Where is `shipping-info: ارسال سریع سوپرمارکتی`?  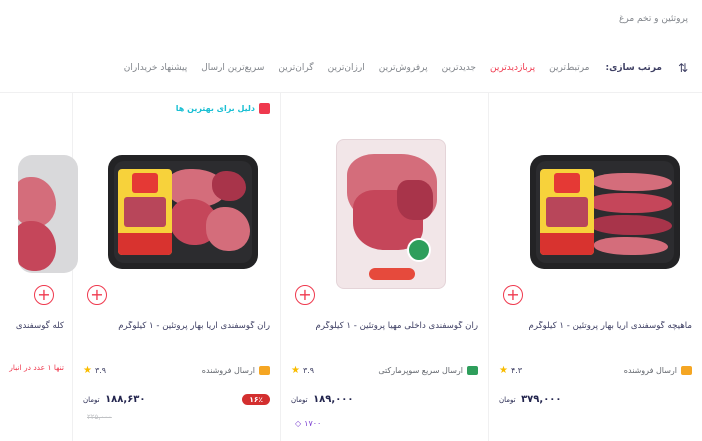
shipping-info: ارسال سریع سوپرمارکتی is located at coordinates (428, 370).